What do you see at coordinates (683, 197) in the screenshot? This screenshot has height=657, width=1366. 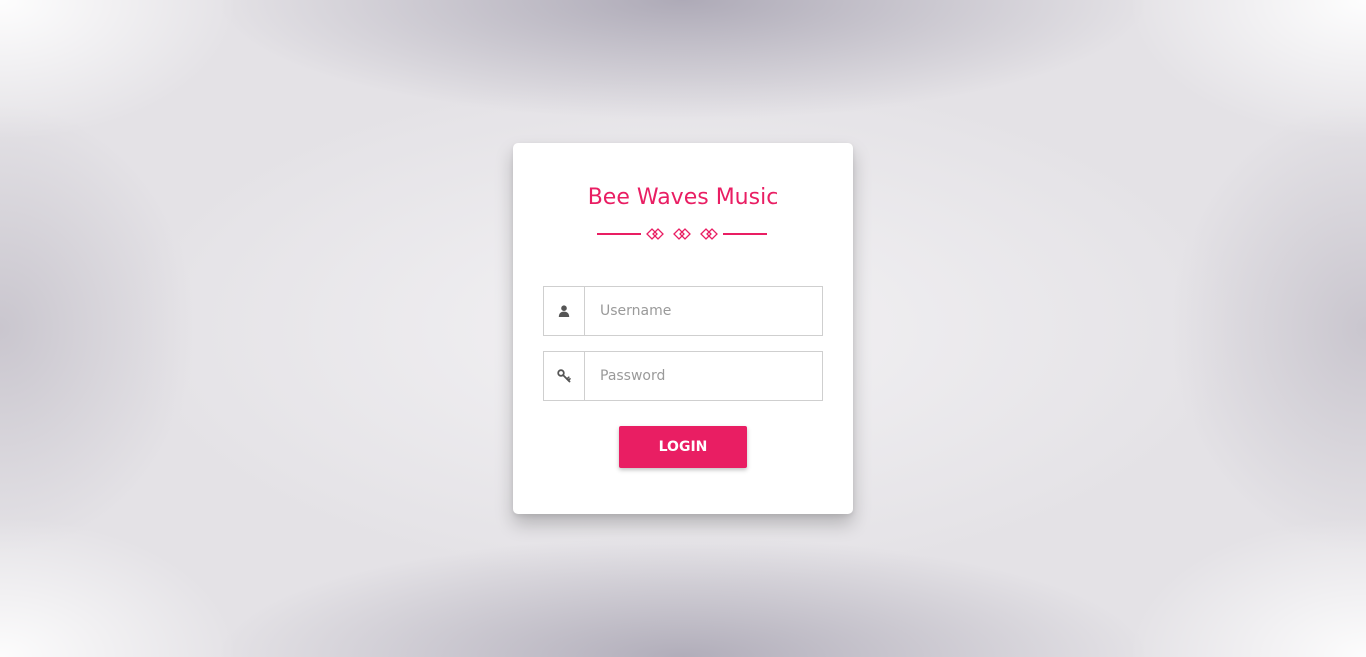 I see `app-title: Bee Waves Music` at bounding box center [683, 197].